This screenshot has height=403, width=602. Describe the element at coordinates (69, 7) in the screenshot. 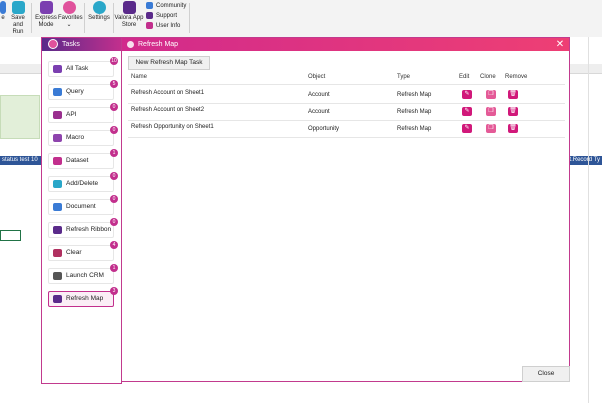

I see `heart-icon` at that location.